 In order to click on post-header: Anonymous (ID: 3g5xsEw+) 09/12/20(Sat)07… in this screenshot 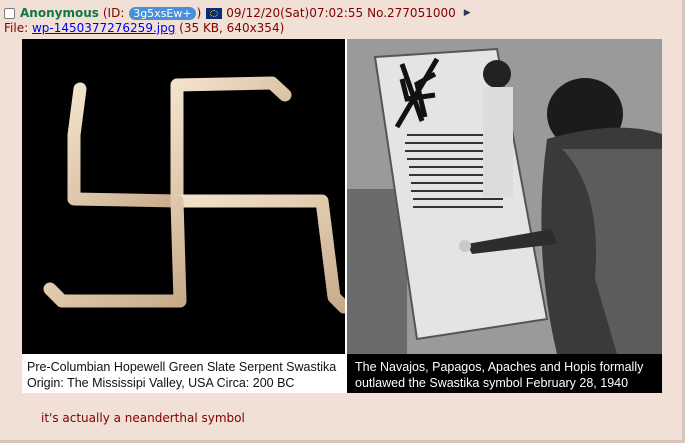, I will do `click(237, 13)`.